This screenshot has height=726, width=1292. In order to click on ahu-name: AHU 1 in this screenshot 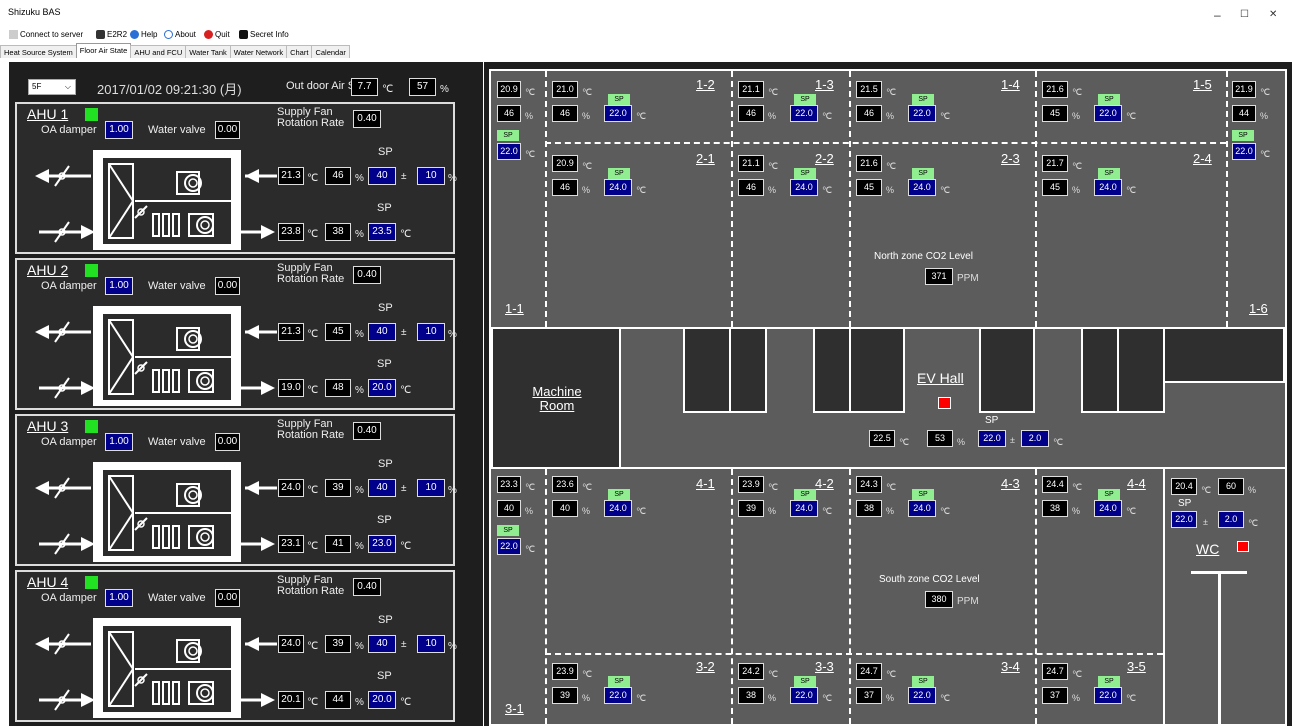, I will do `click(47, 114)`.